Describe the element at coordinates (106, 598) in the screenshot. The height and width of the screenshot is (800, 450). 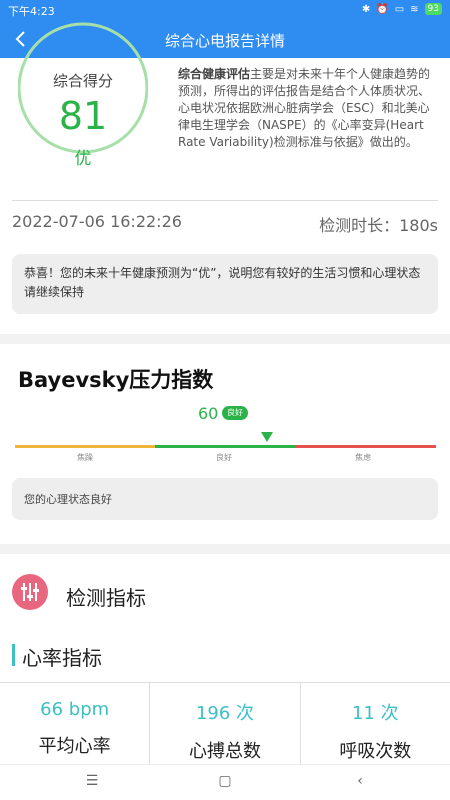
I see `indicators-title: 检测指标` at that location.